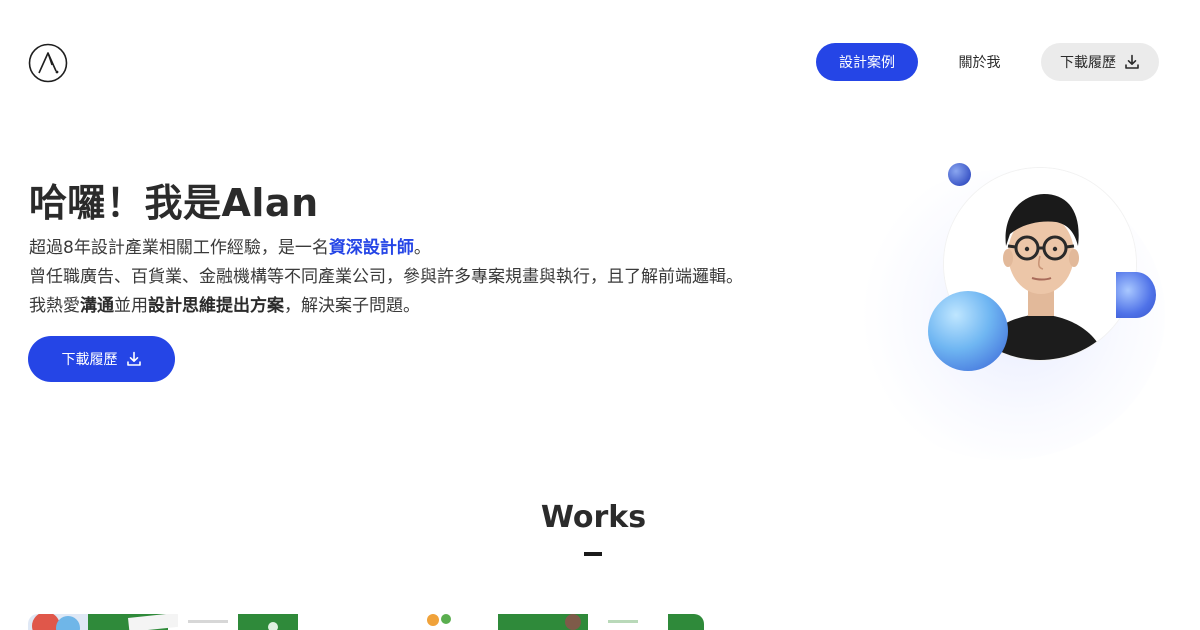  I want to click on hero-line-3-design-thinking: 設計思維提出方案, so click(216, 306).